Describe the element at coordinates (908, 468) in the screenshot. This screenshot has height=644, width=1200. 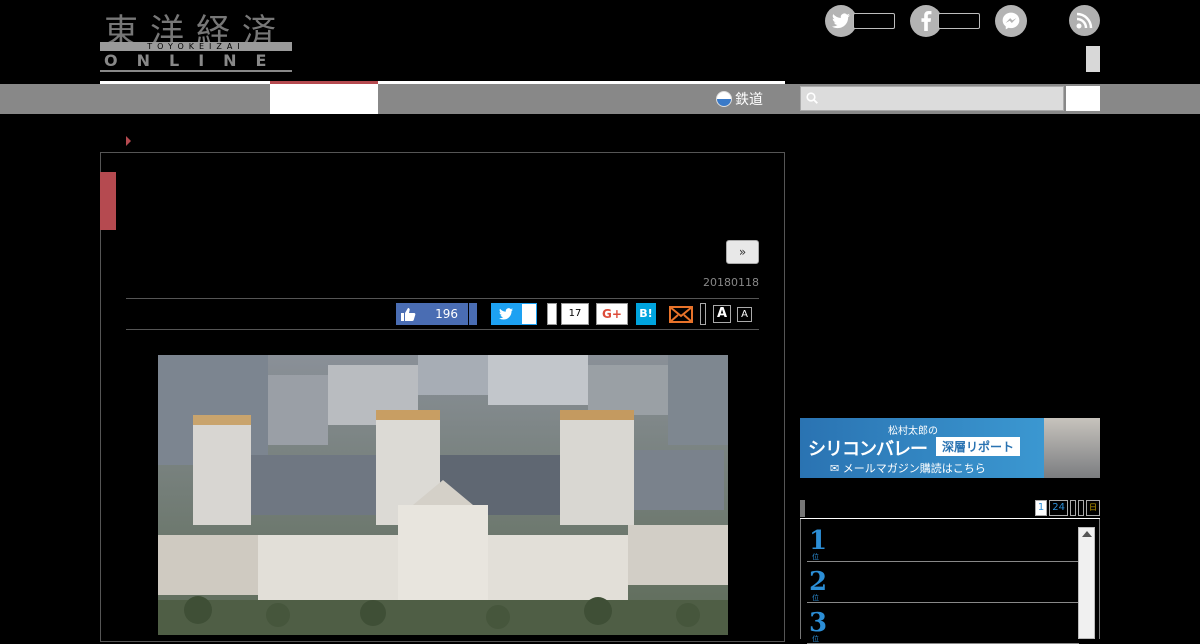
I see `banner-cta: ✉ メールマガジン購読はこちら` at that location.